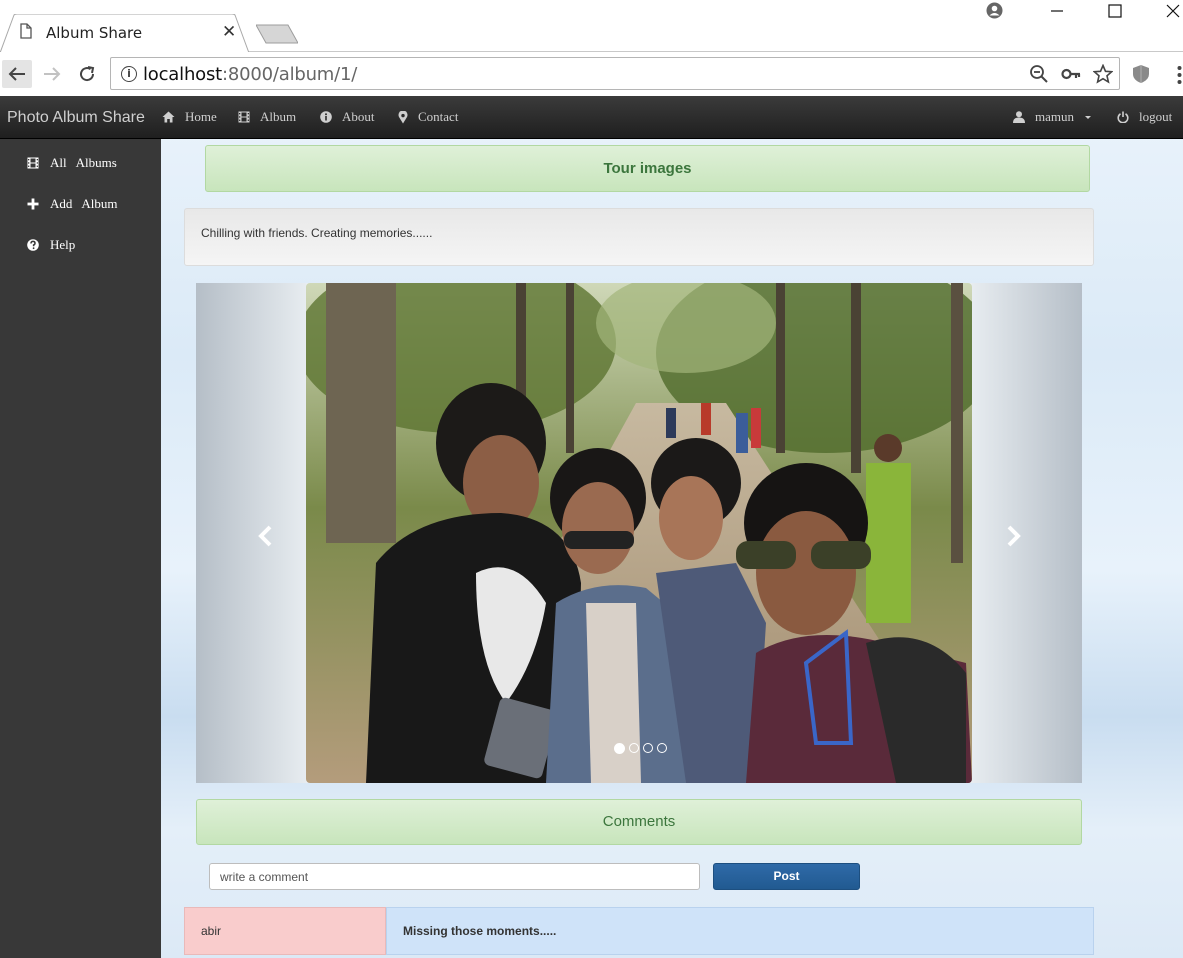  Describe the element at coordinates (1123, 117) in the screenshot. I see `power-icon` at that location.